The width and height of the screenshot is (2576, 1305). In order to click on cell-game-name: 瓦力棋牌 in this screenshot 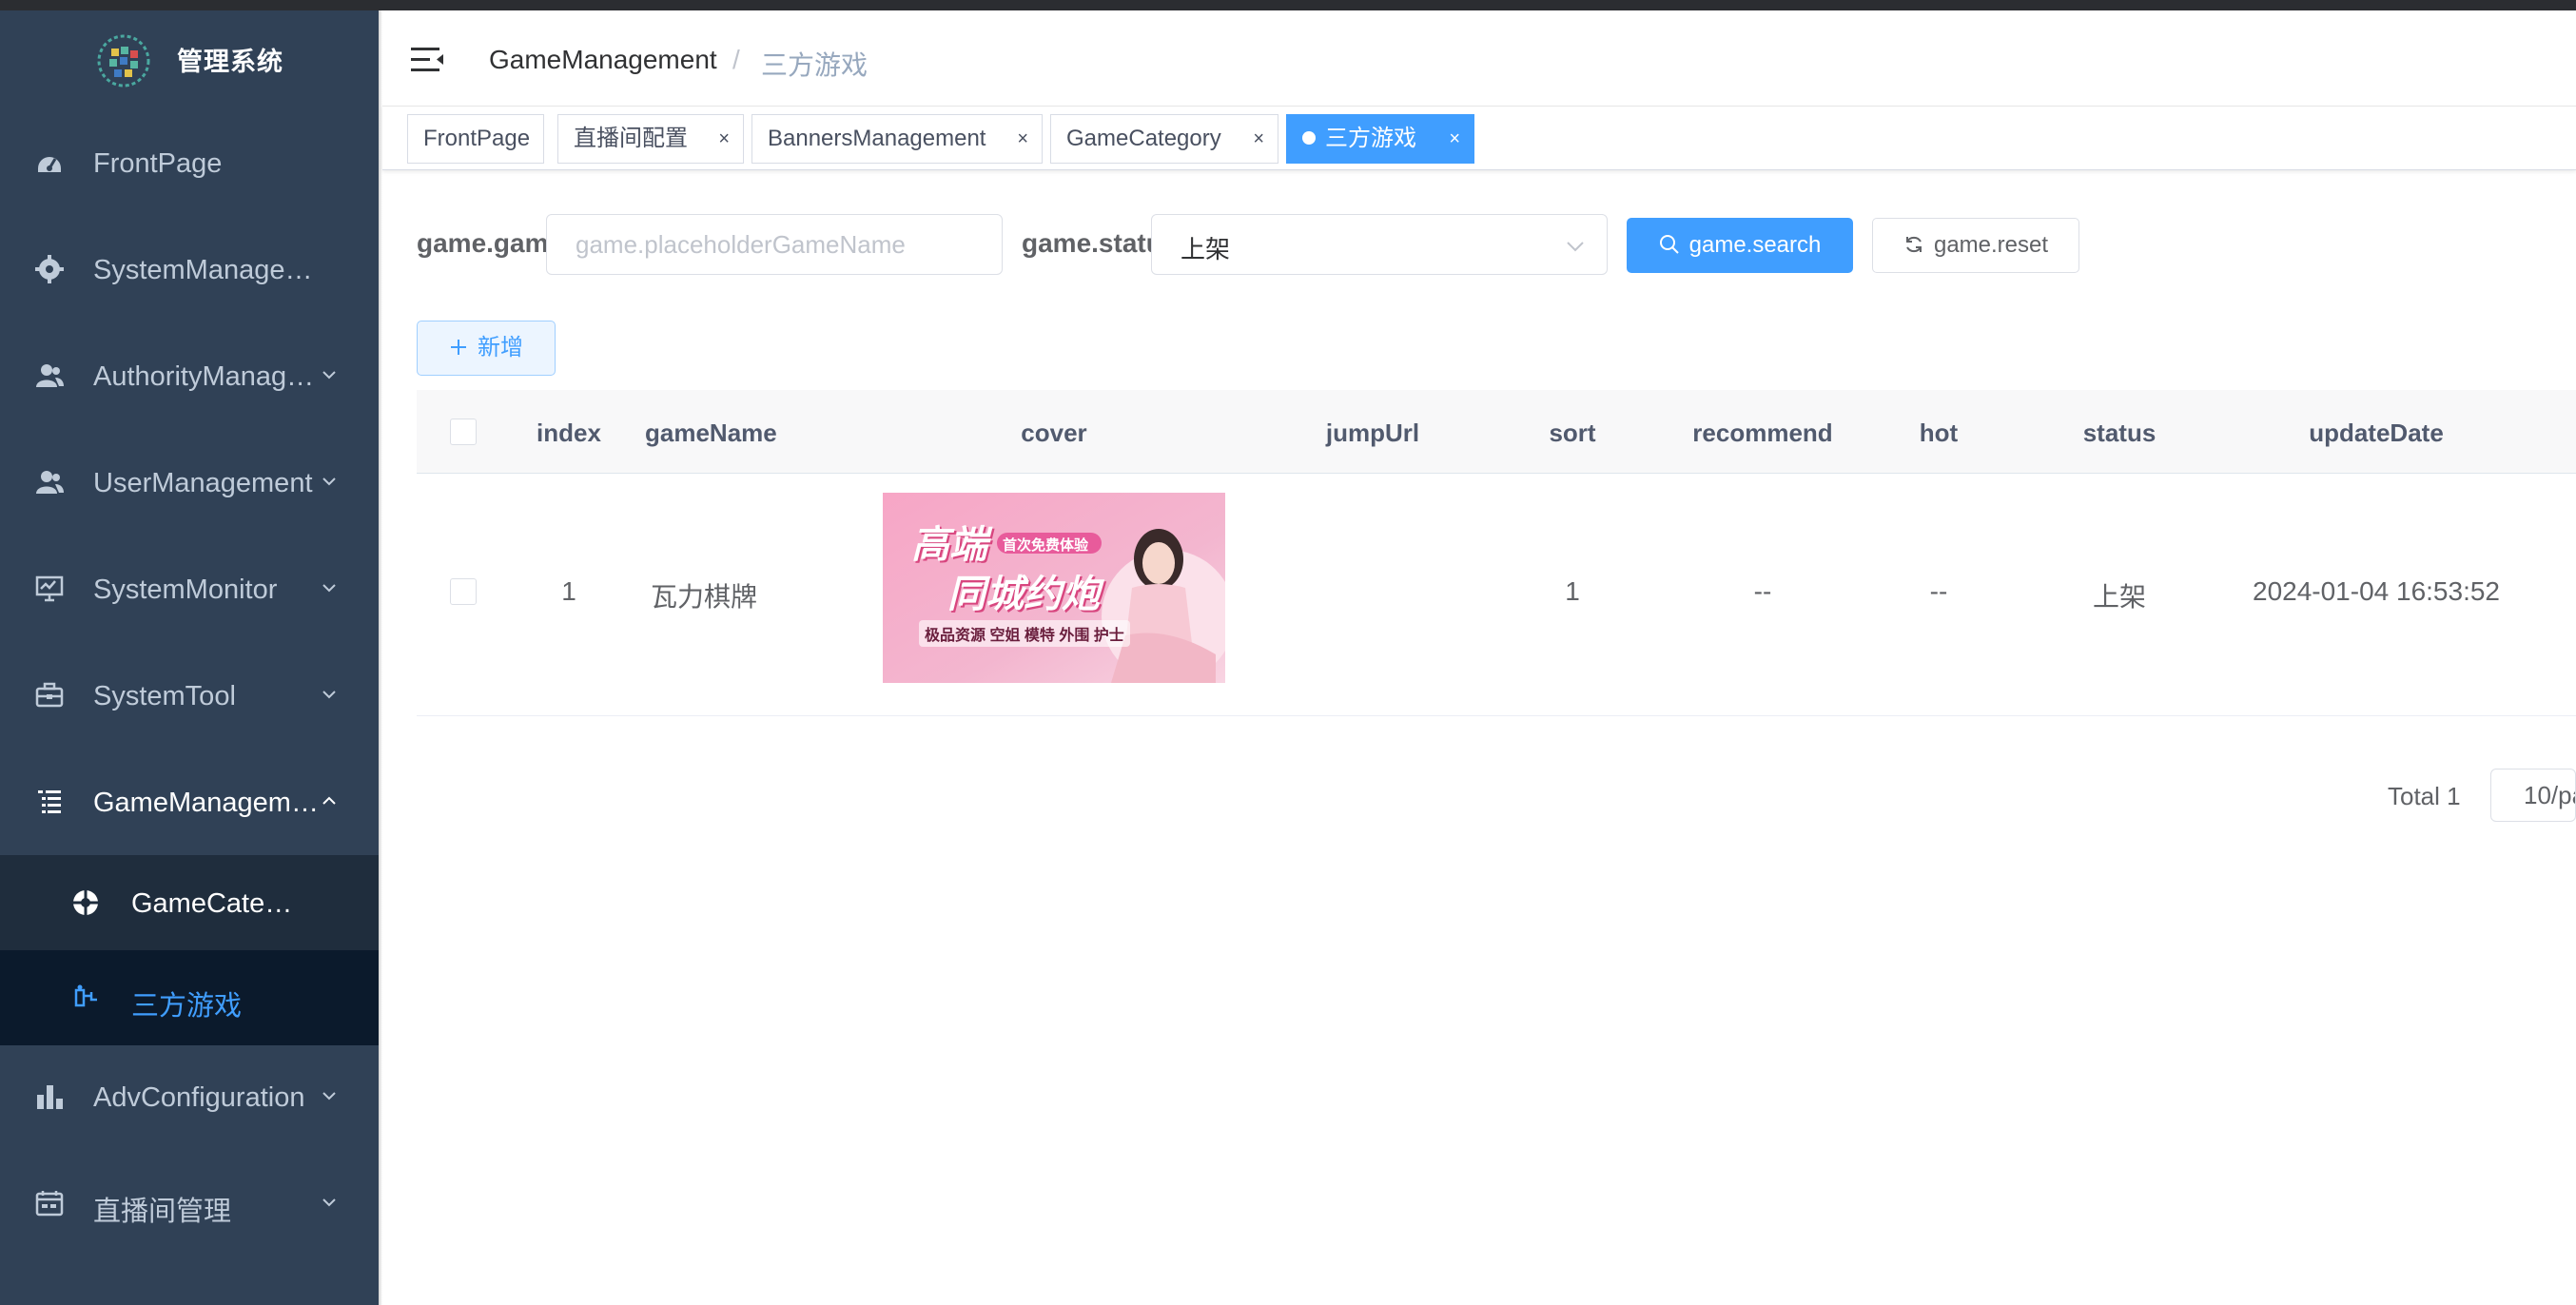, I will do `click(705, 597)`.